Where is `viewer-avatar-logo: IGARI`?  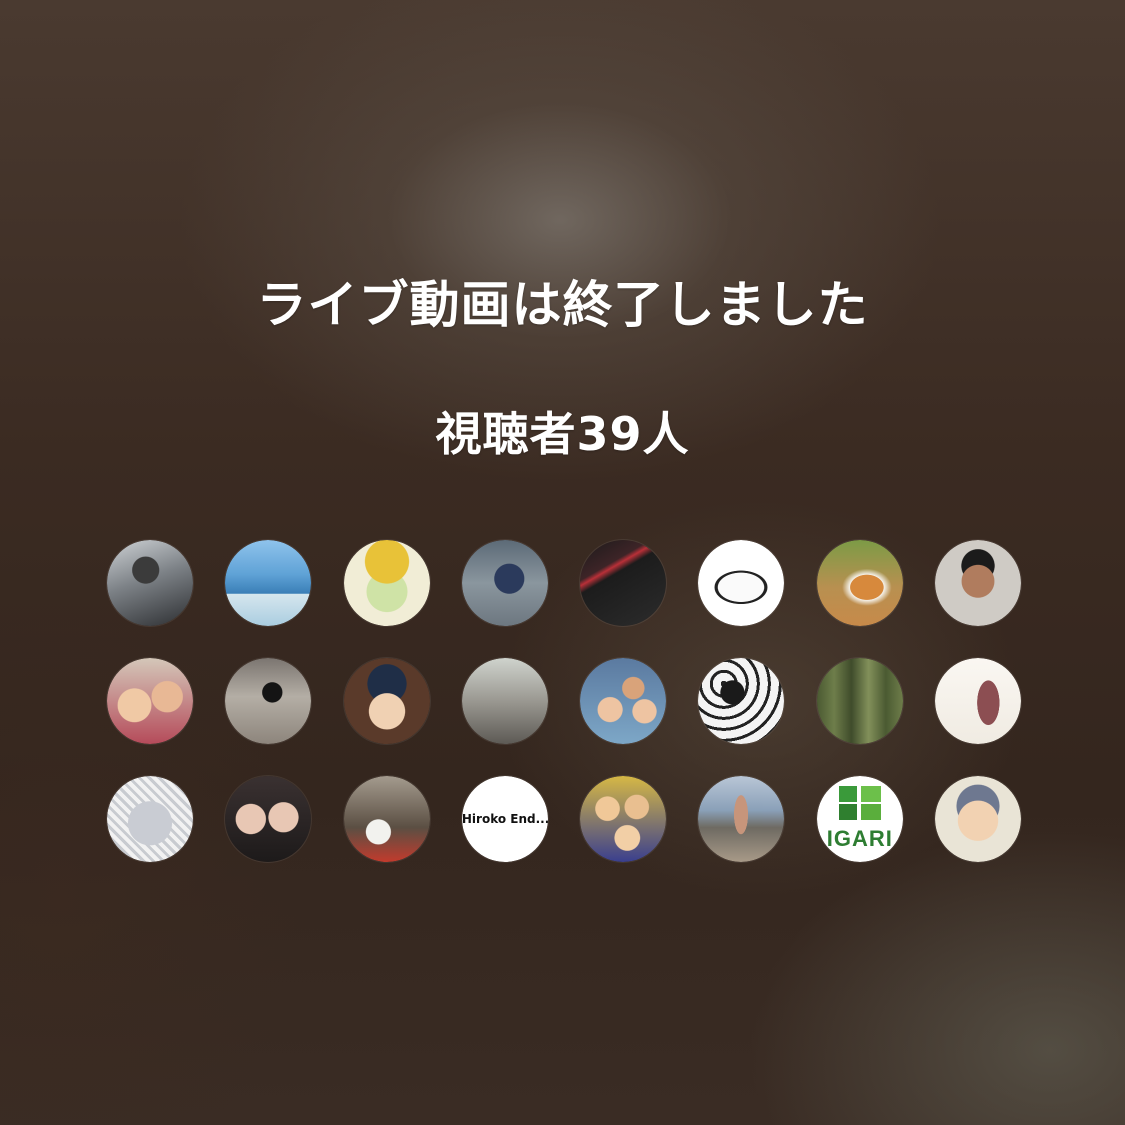
viewer-avatar-logo: IGARI is located at coordinates (859, 819).